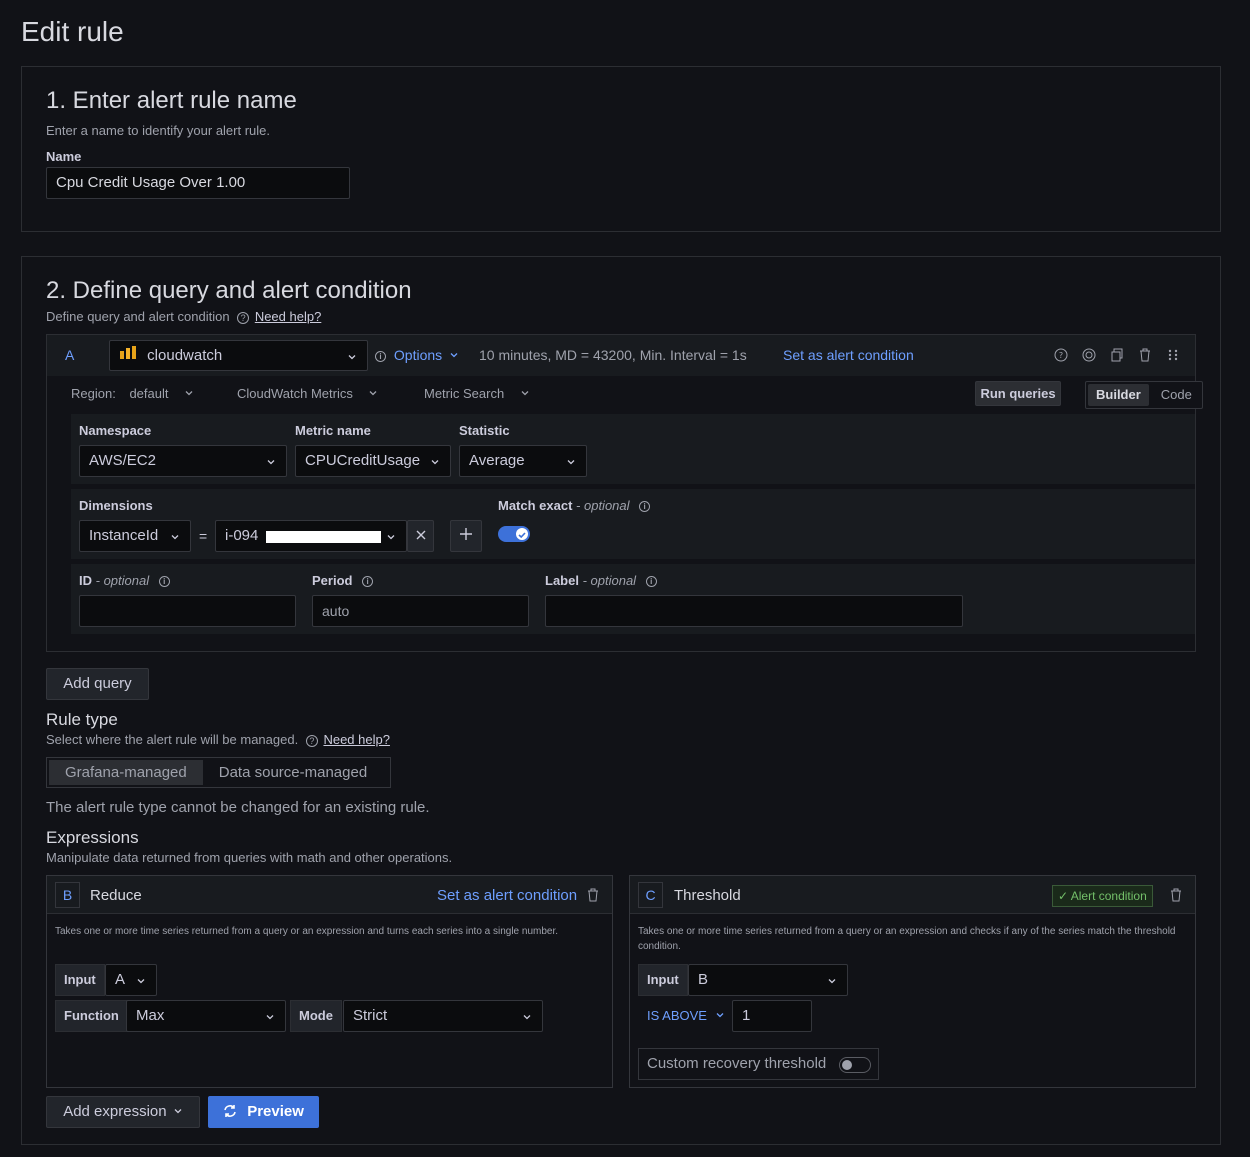  Describe the element at coordinates (420, 611) in the screenshot. I see `period-input: auto` at that location.